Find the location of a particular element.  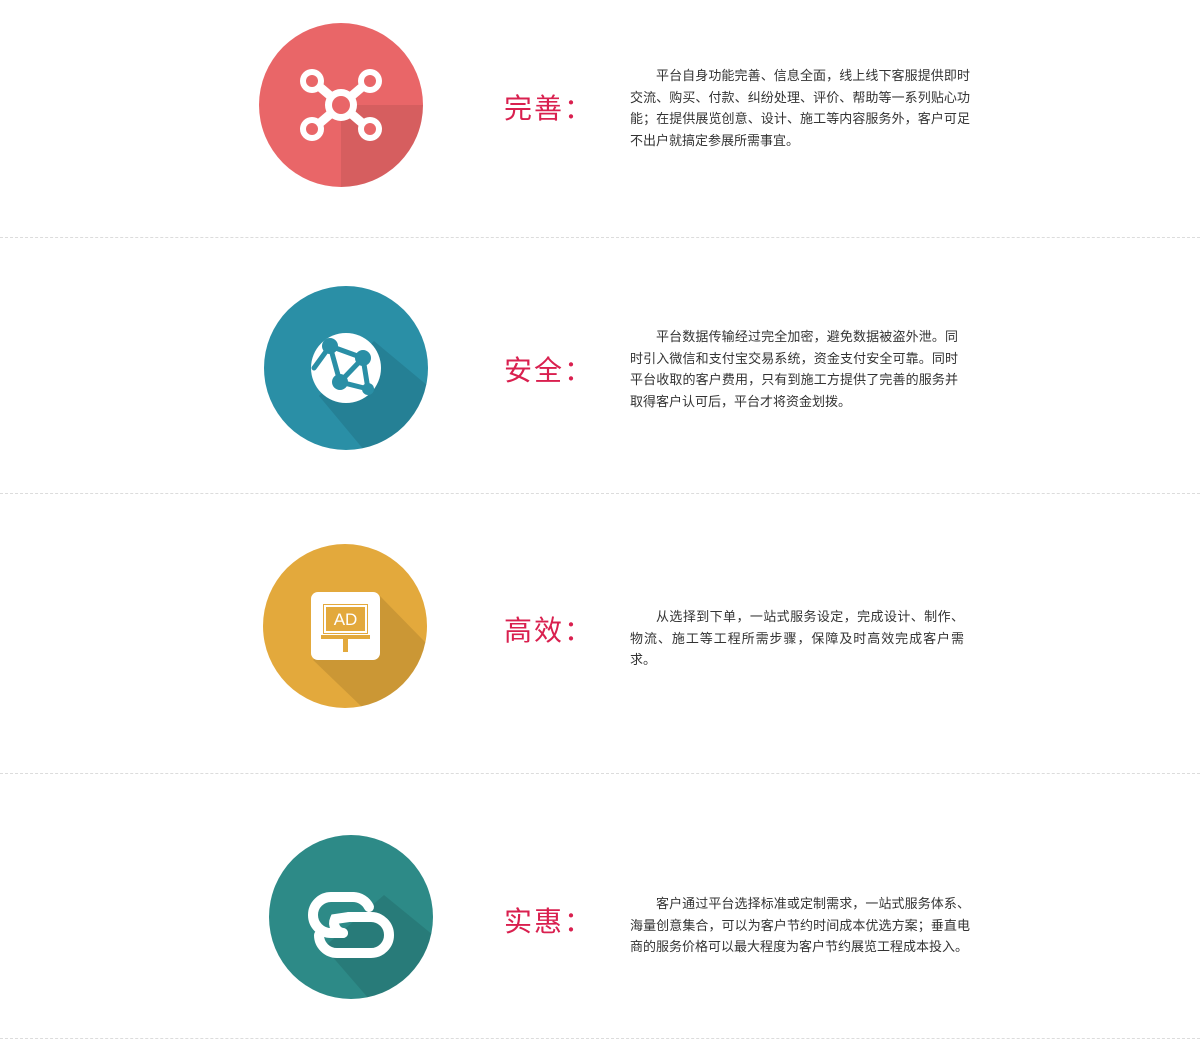

link-chain-icon is located at coordinates (351, 917).